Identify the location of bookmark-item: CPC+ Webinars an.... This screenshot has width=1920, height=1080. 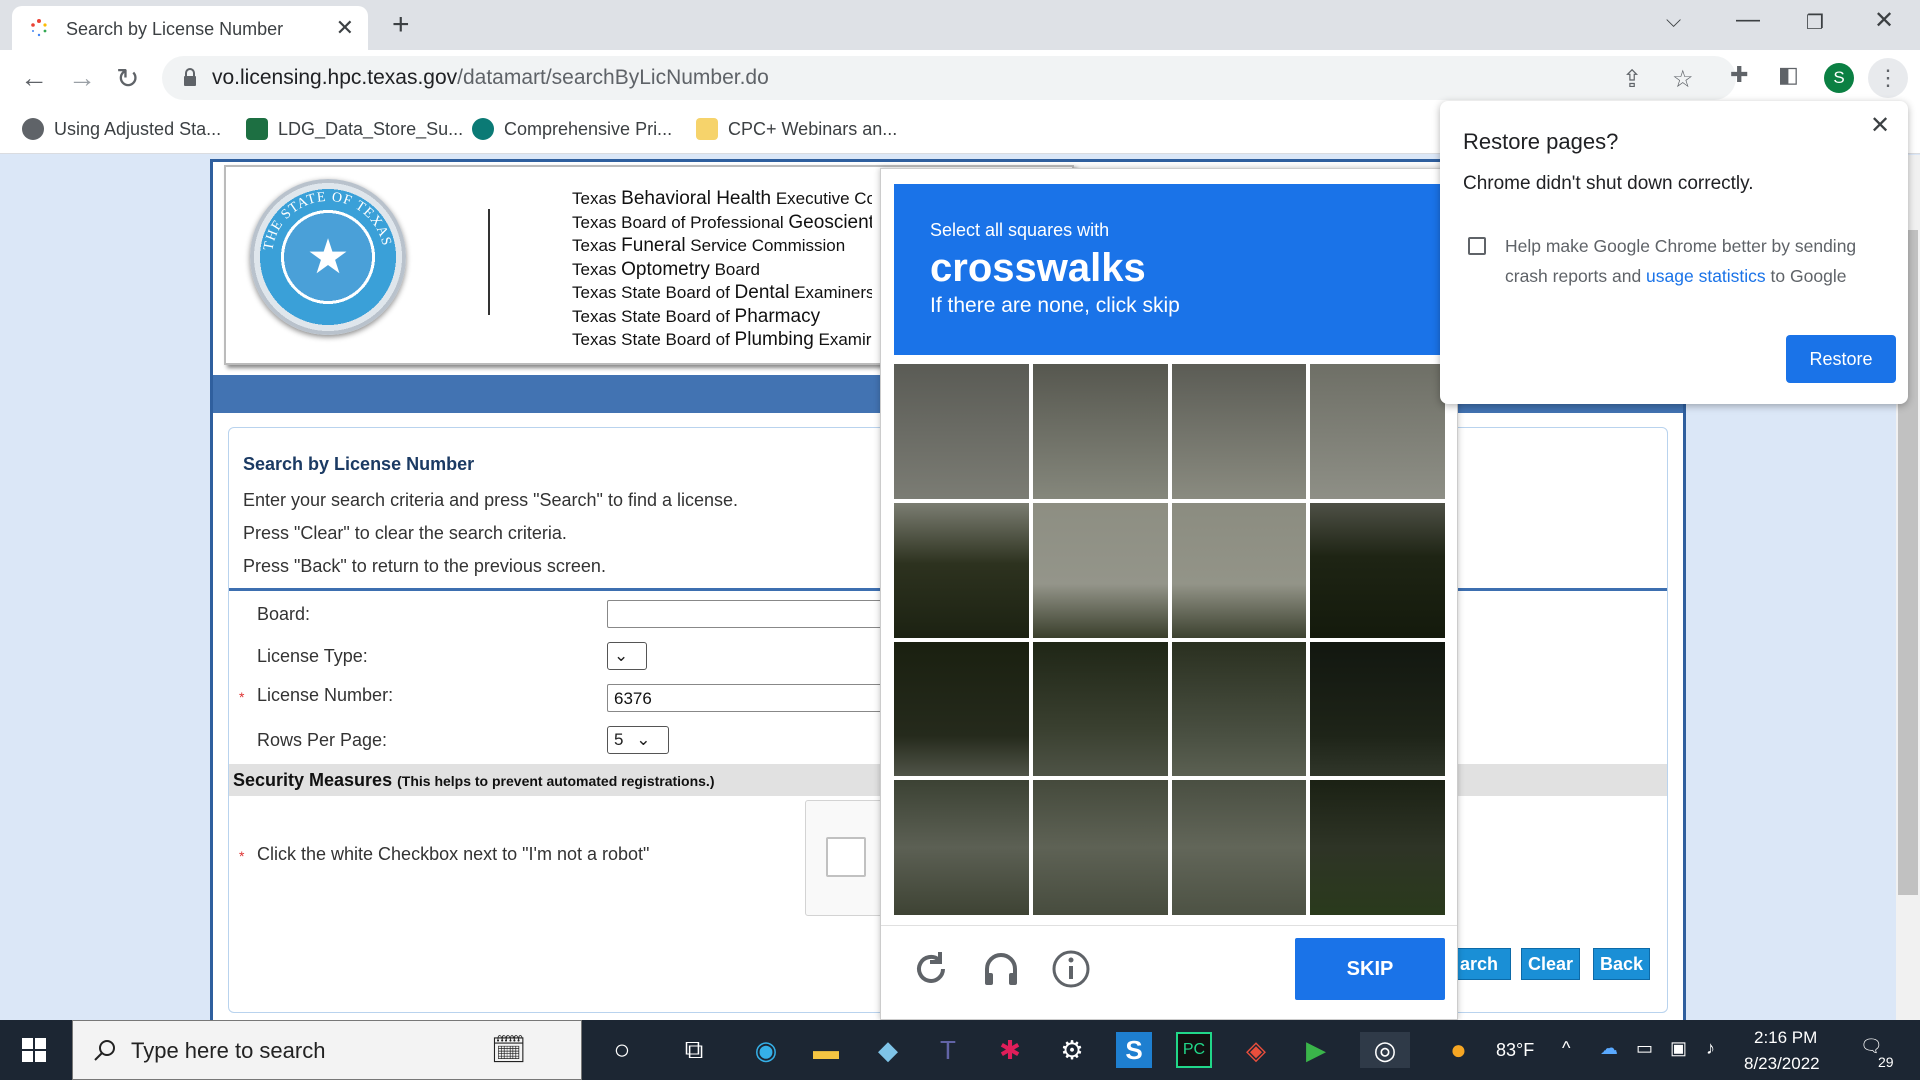
(796, 129).